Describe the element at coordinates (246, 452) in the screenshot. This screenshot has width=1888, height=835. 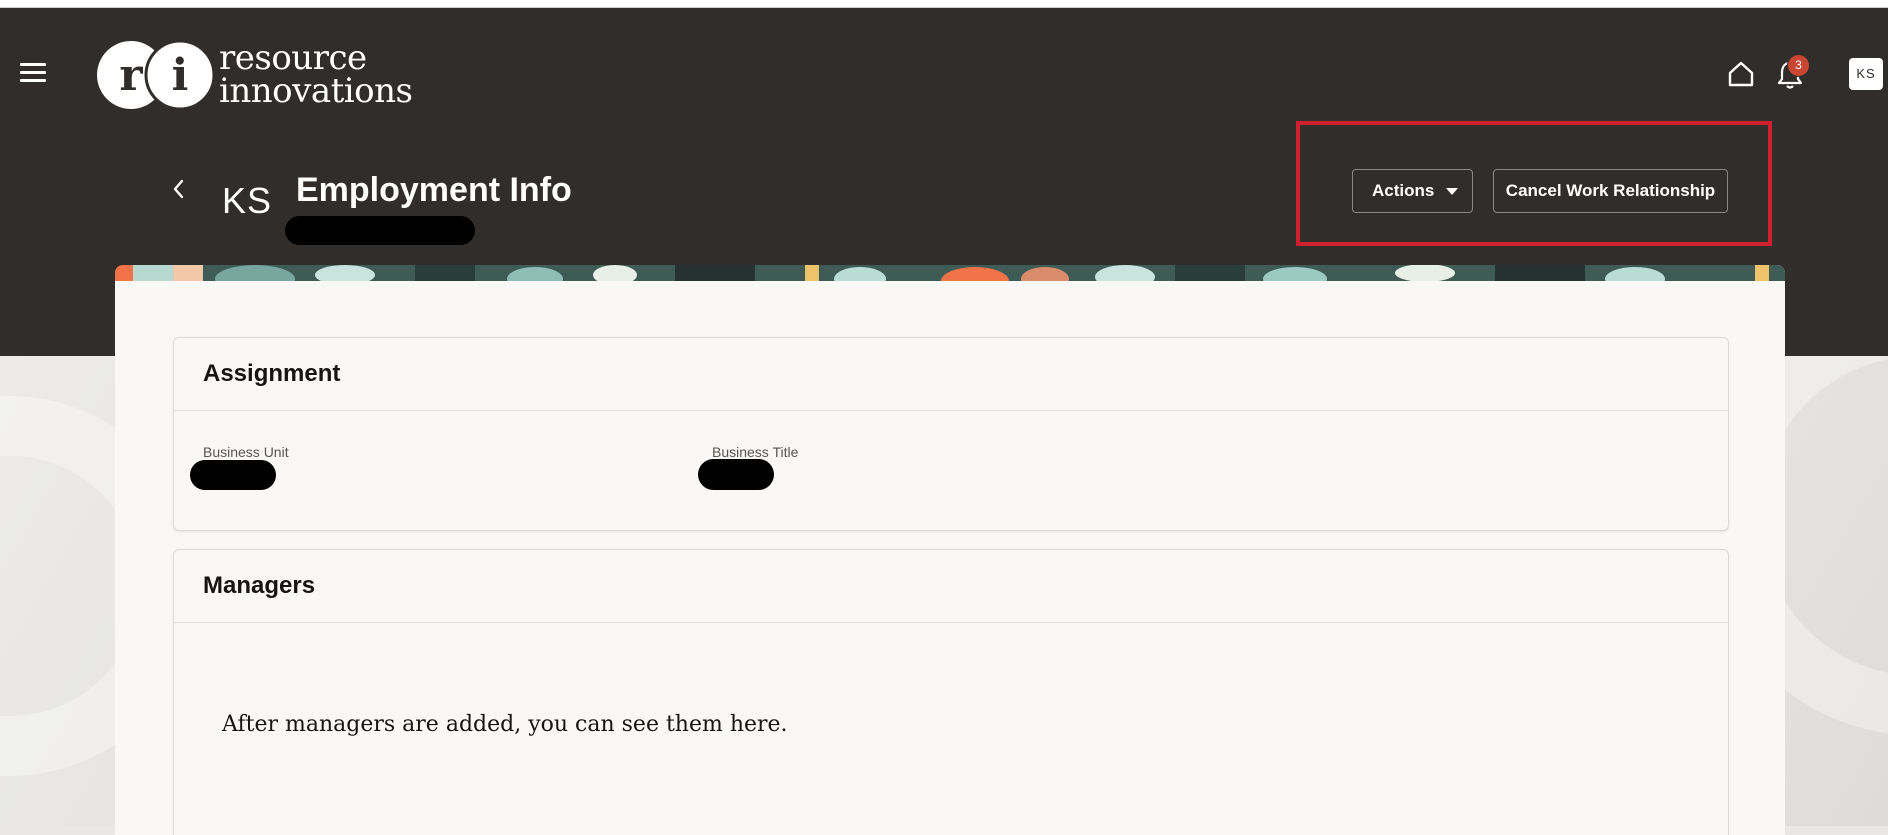
I see `business-unit-label: Business Unit` at that location.